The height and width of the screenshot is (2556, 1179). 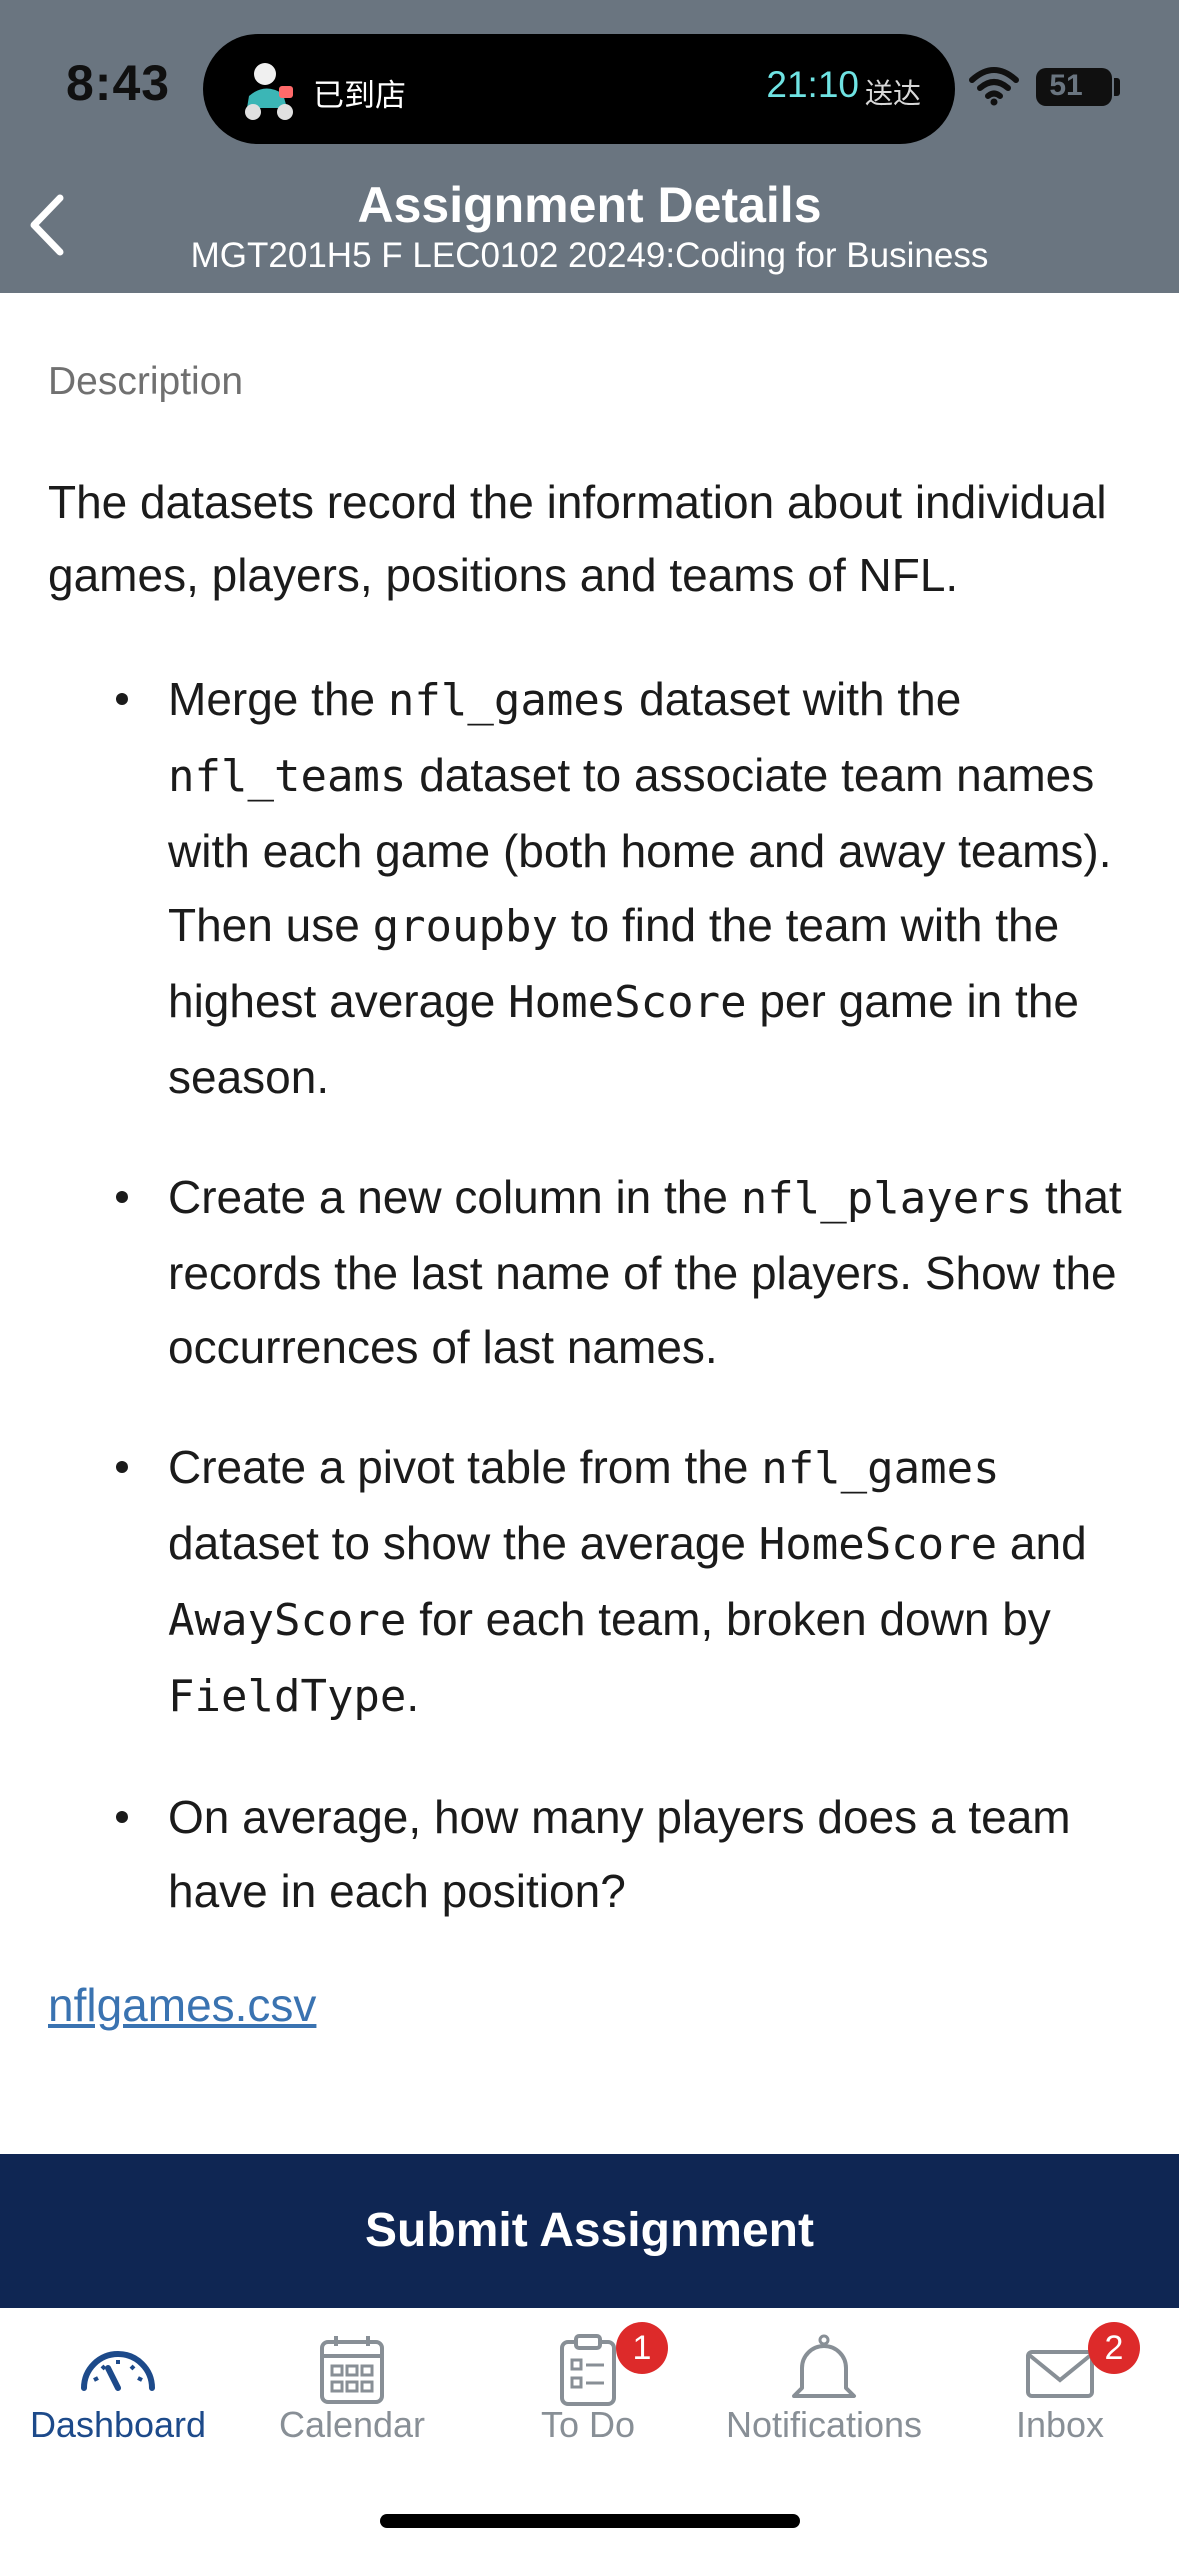 What do you see at coordinates (146, 381) in the screenshot?
I see `description-label: Description` at bounding box center [146, 381].